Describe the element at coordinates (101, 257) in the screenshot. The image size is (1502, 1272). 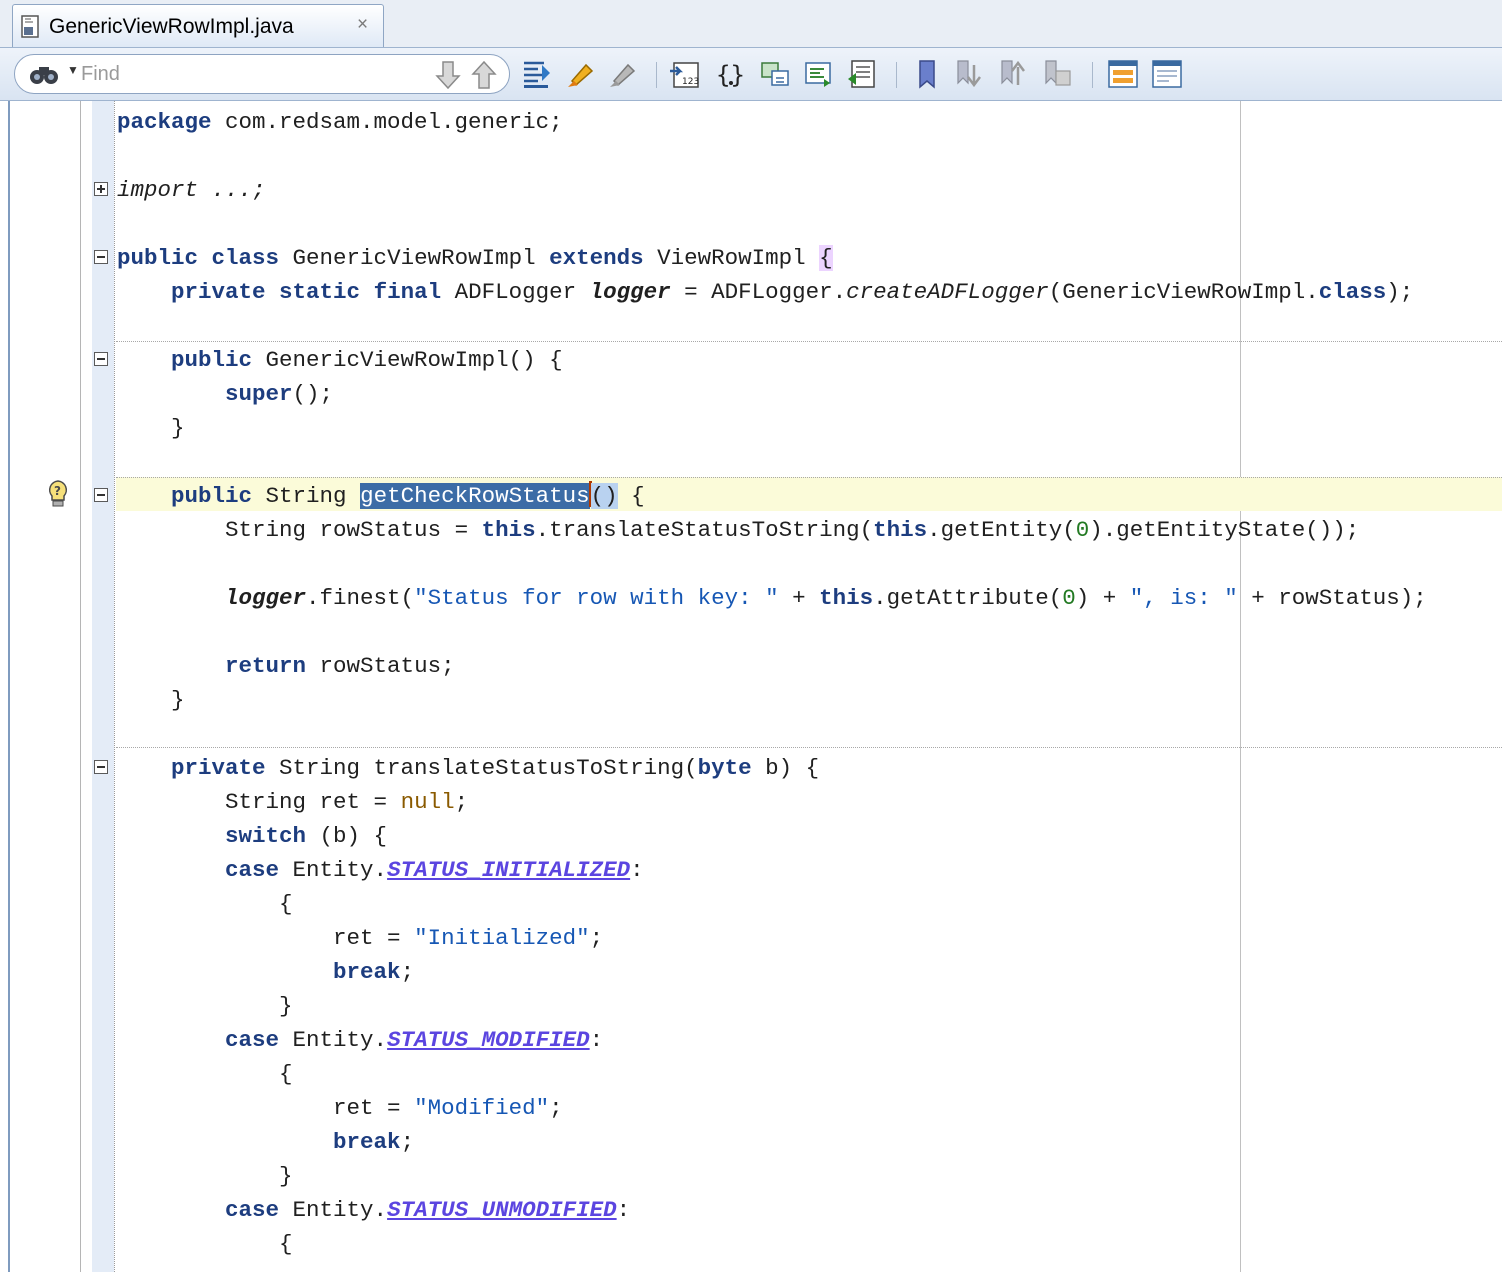
I see `collapse-class-icon` at that location.